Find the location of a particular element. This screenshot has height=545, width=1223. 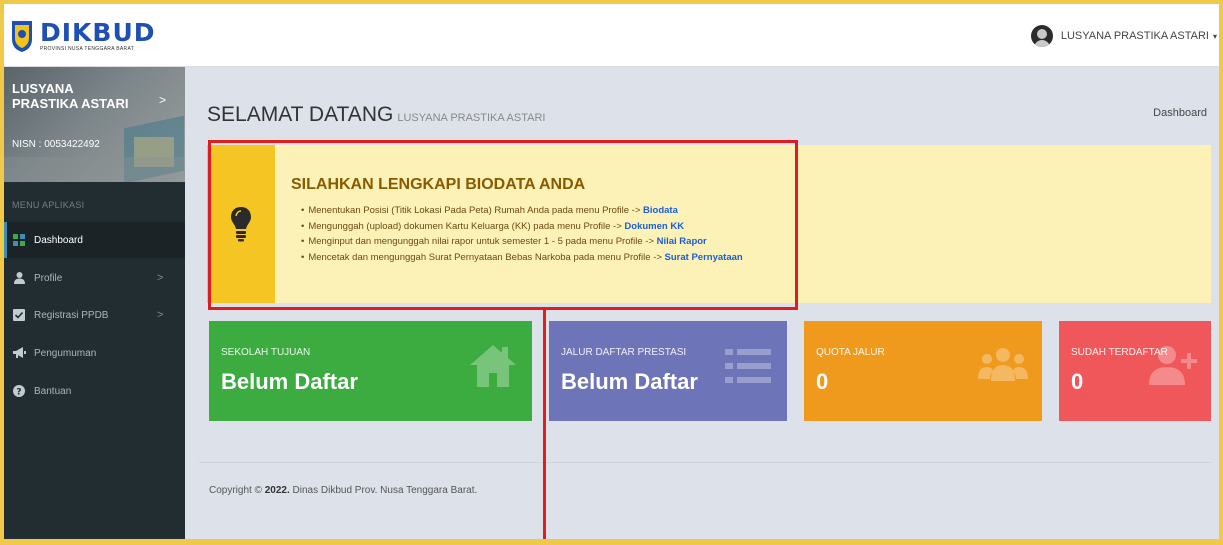

footer-divider is located at coordinates (705, 462).